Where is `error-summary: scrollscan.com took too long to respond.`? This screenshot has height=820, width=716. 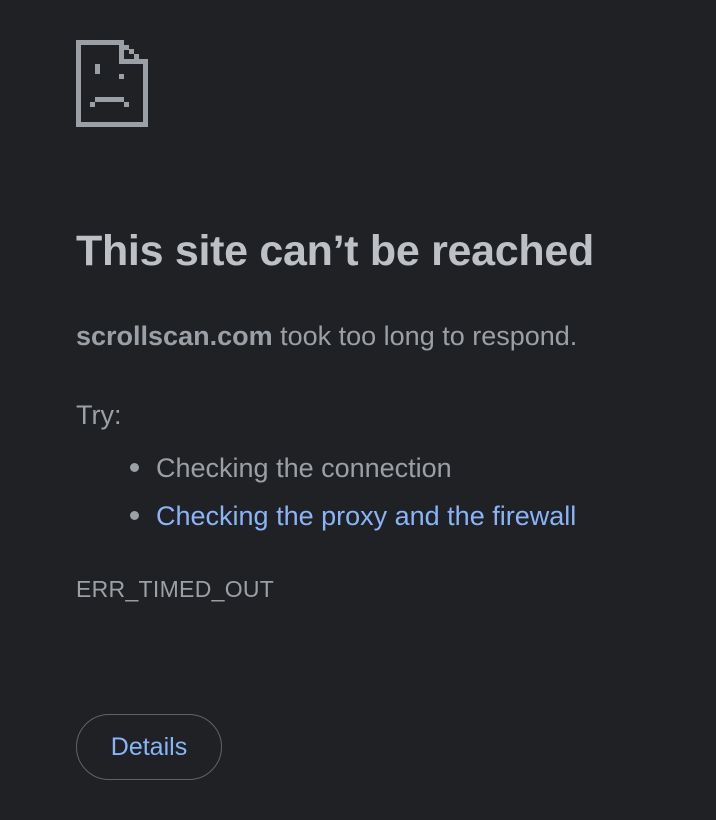 error-summary: scrollscan.com took too long to respond. is located at coordinates (326, 336).